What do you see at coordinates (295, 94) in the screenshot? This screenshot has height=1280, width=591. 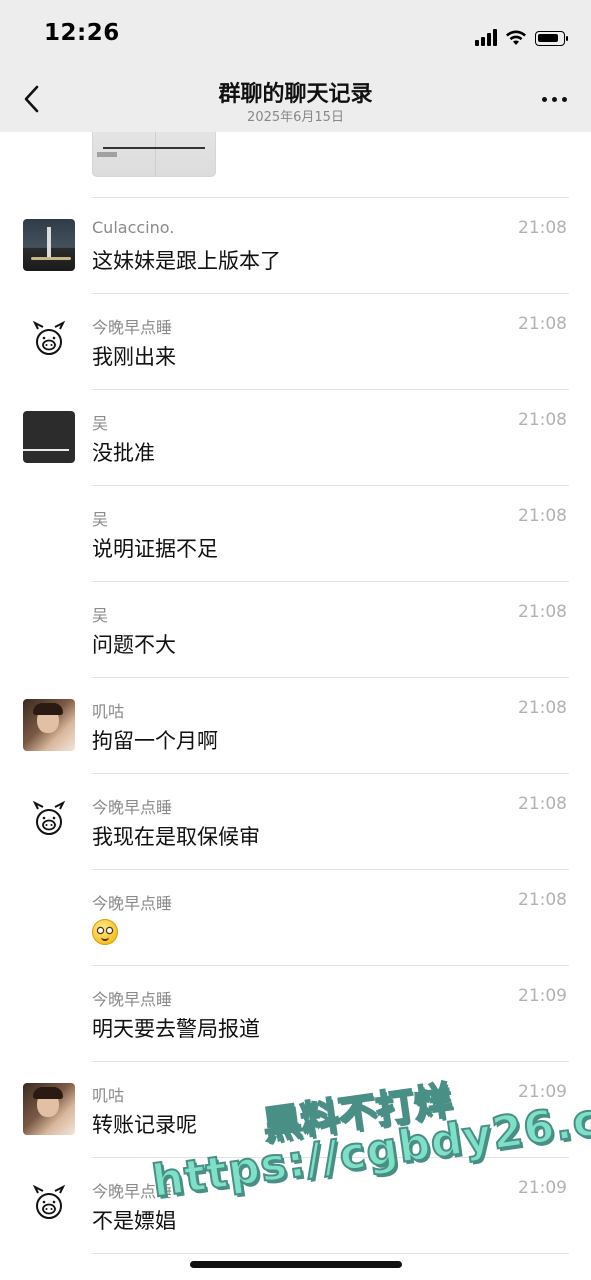 I see `page-title: 群聊的聊天记录` at bounding box center [295, 94].